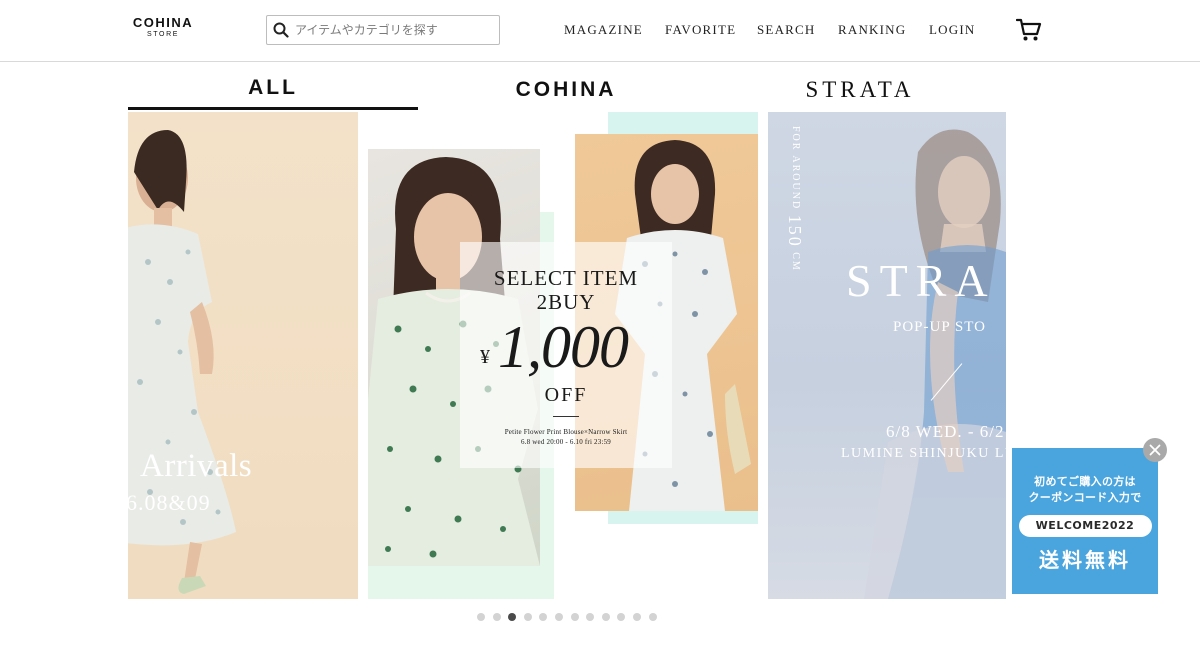  I want to click on vertical-unit: CM, so click(795, 262).